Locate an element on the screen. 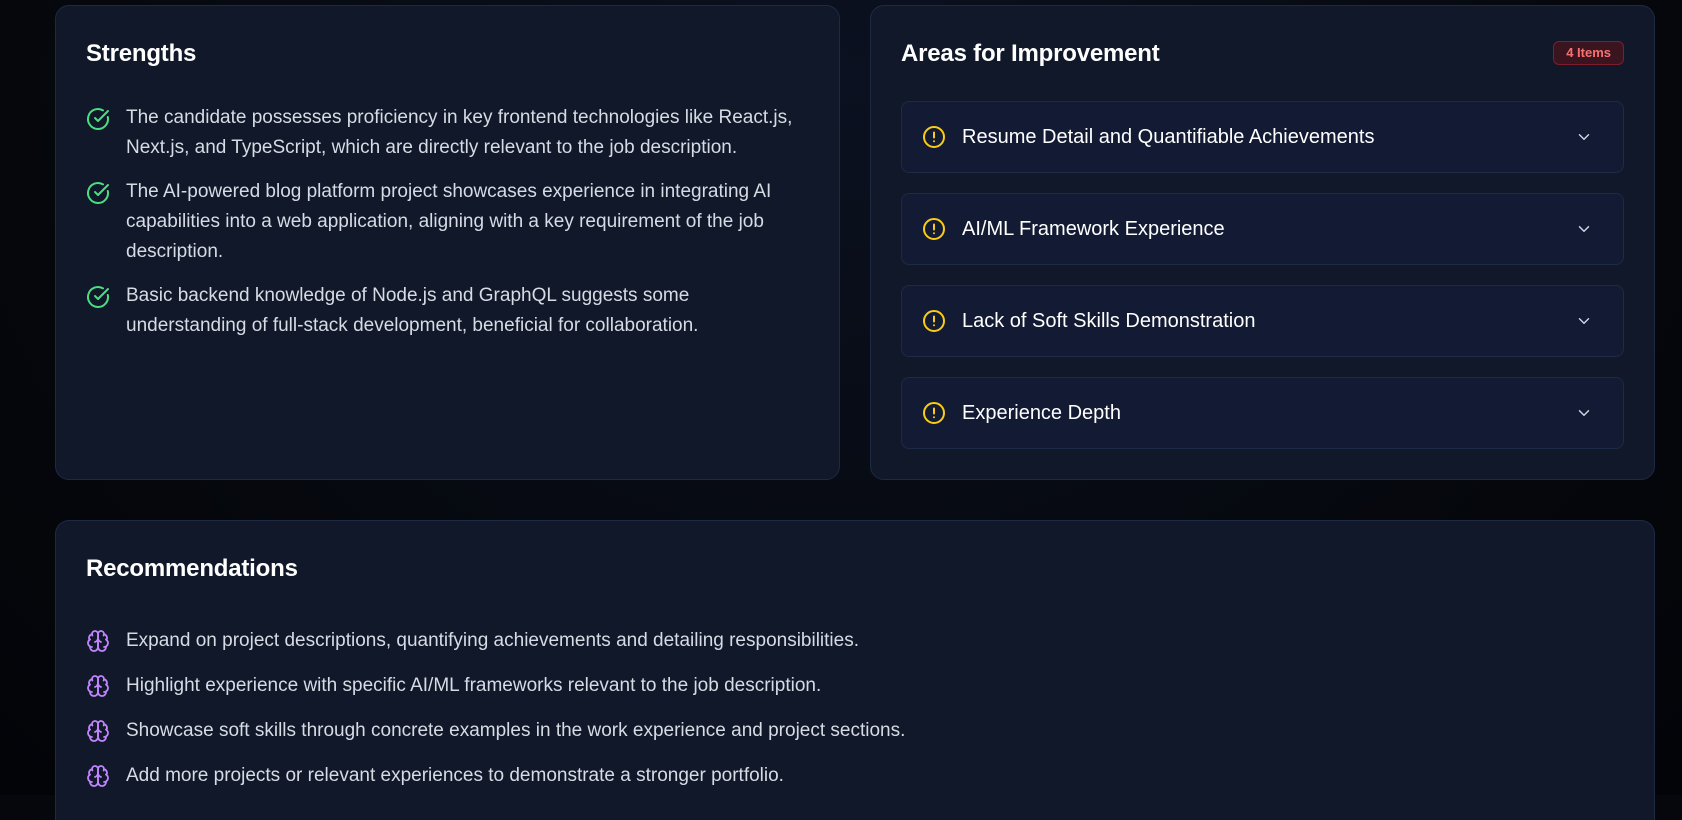 The image size is (1682, 820). accordion-item-soft-skills: Lack of Soft Skills Demonstration is located at coordinates (1262, 321).